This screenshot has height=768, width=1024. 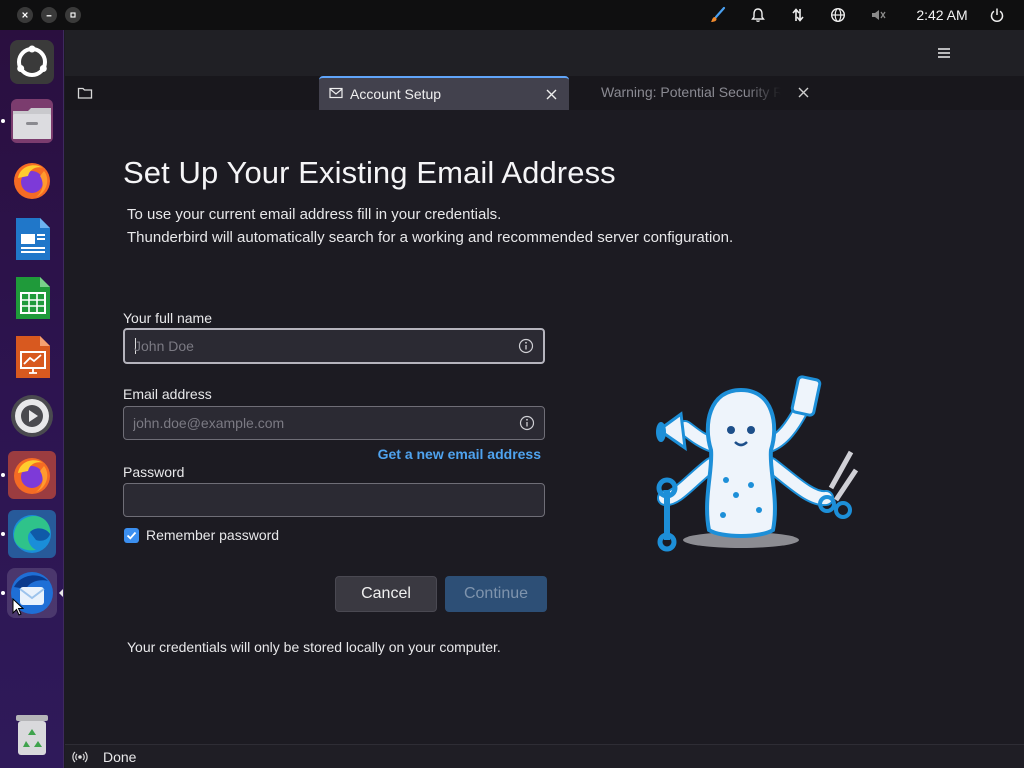 I want to click on dock, so click(x=32, y=399).